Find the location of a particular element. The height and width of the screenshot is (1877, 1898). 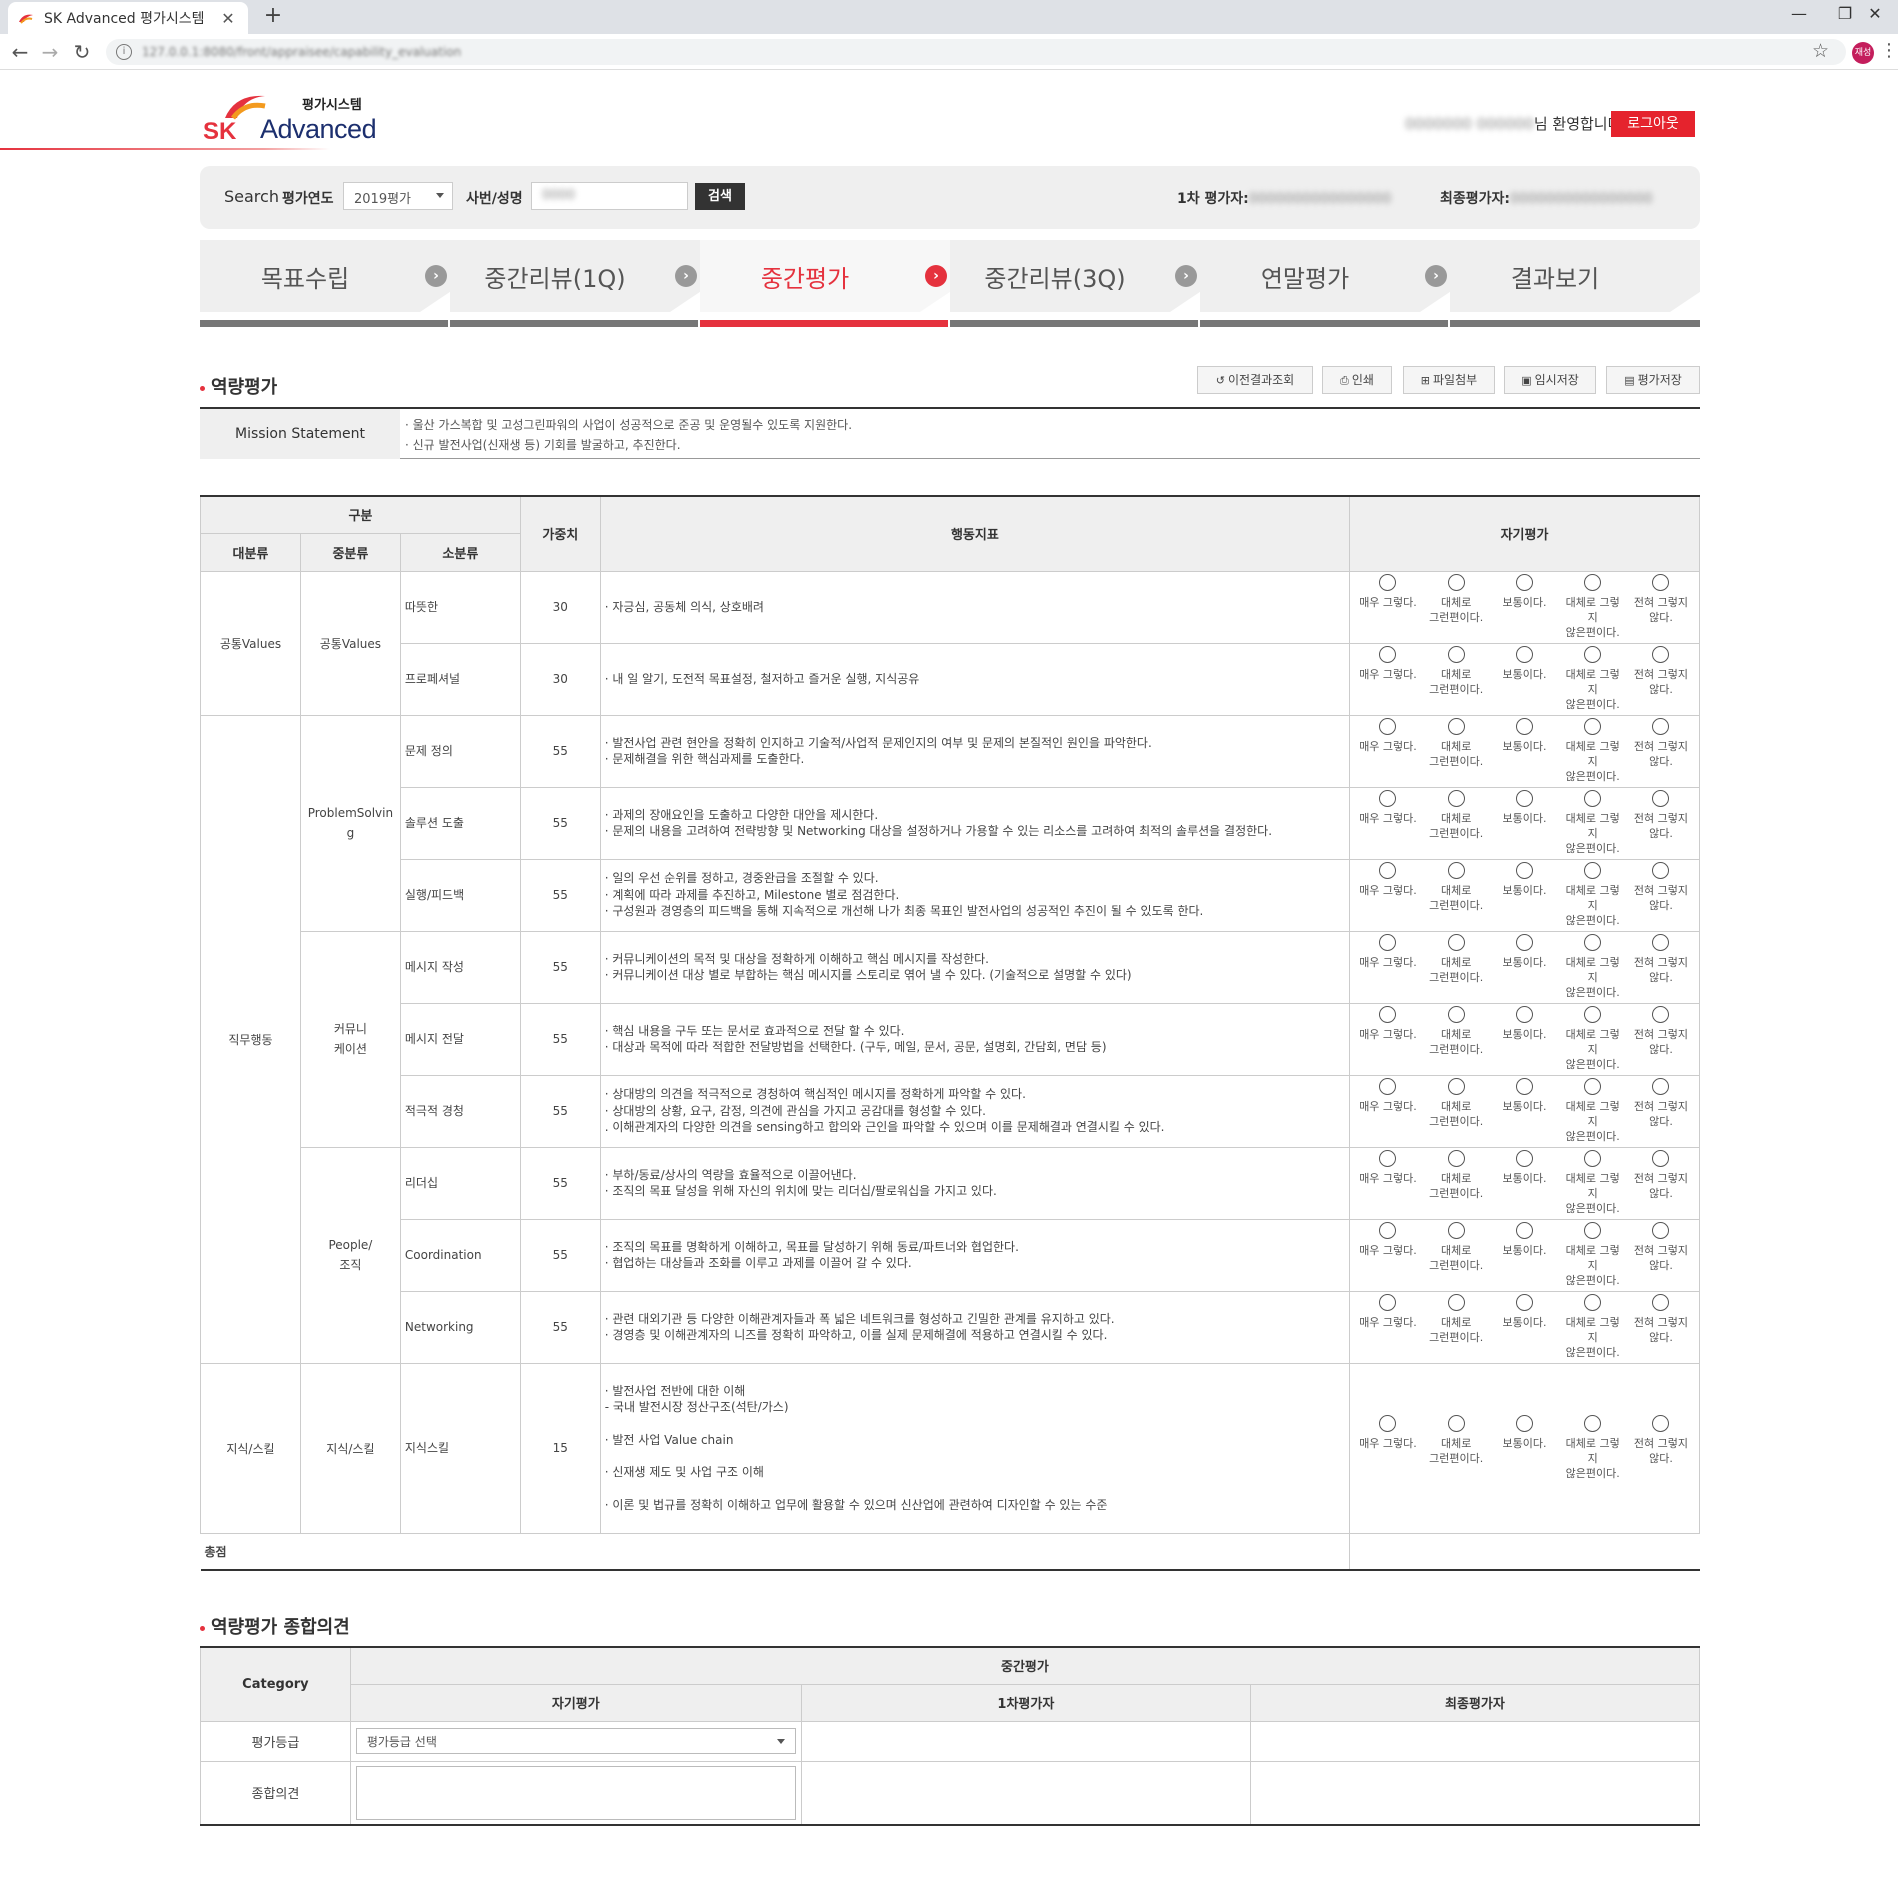

grade-select: 평가등급 선택 is located at coordinates (575, 1741).